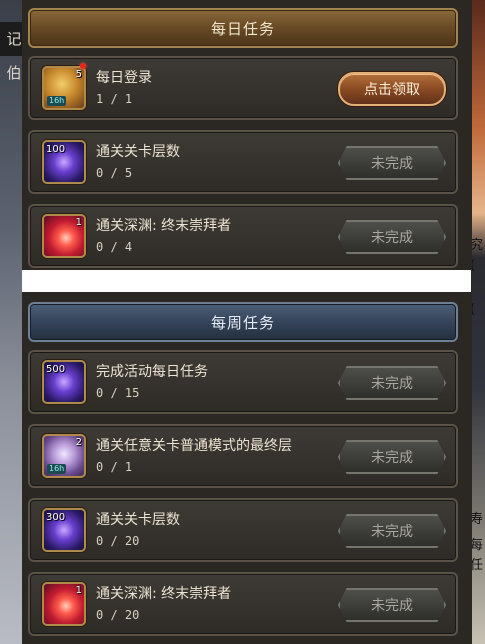  I want to click on section-divider, so click(246, 281).